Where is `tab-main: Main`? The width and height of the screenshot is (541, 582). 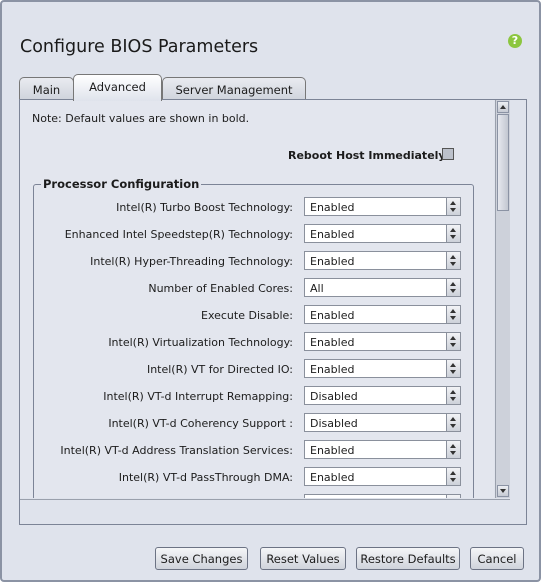 tab-main: Main is located at coordinates (46, 88).